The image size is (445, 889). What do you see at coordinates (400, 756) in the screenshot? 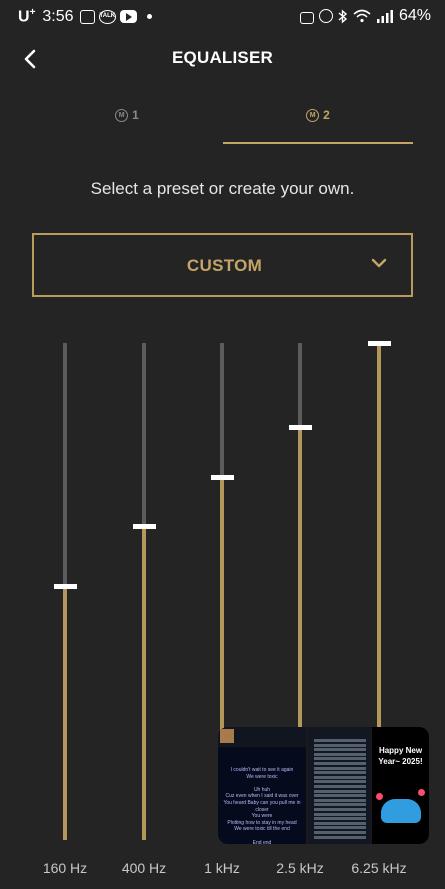
I see `pip-greeting-text: Happy New Year~ 2025!` at bounding box center [400, 756].